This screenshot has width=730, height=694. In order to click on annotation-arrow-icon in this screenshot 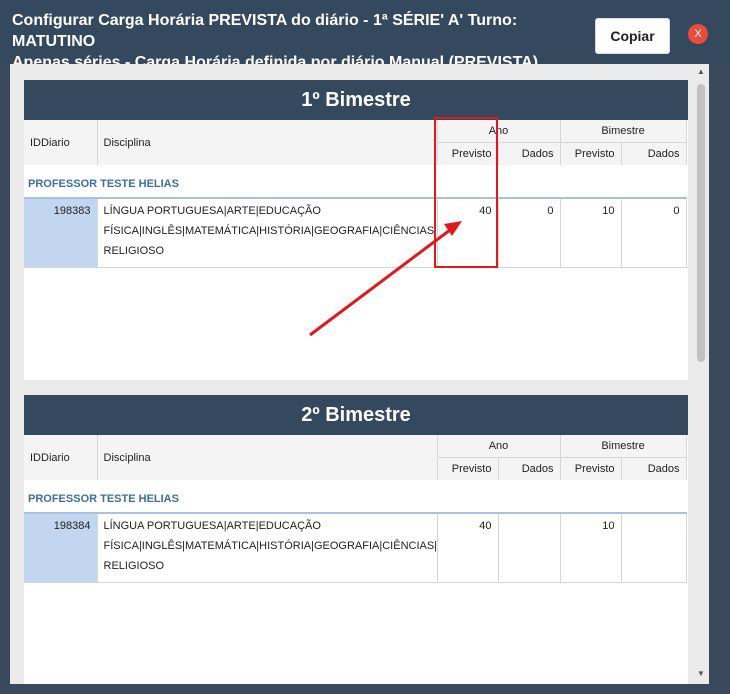, I will do `click(385, 279)`.